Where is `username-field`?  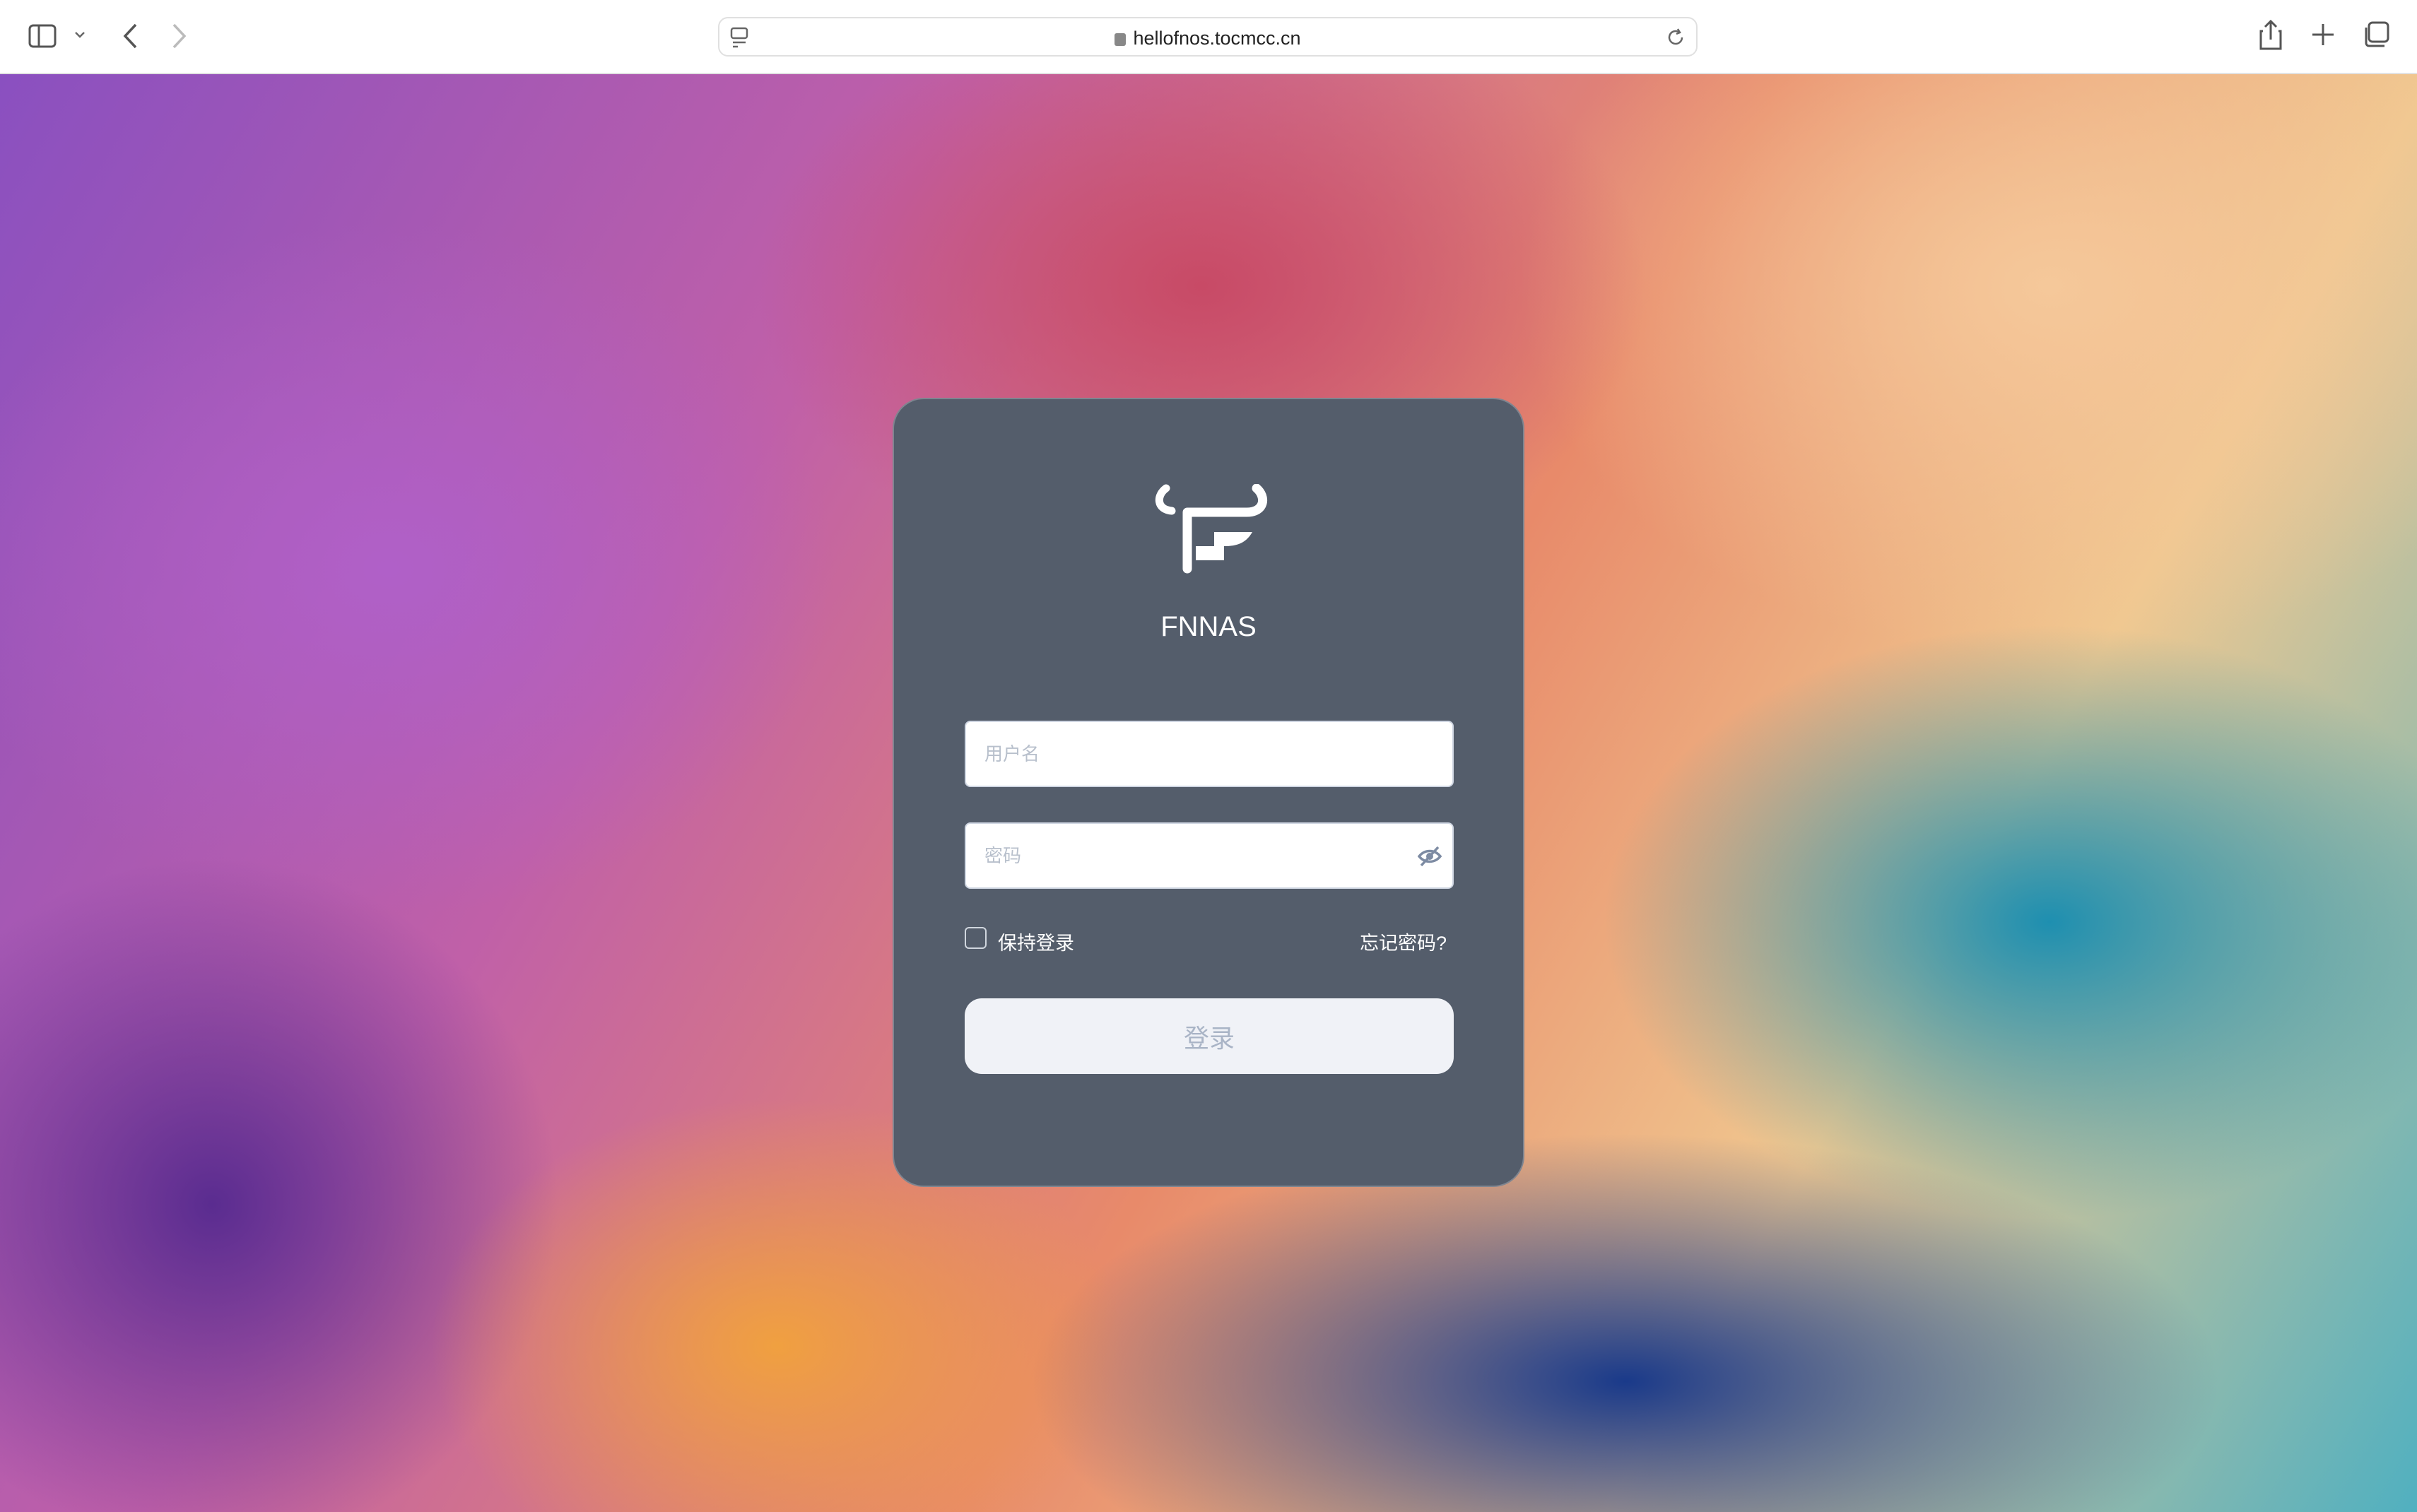 username-field is located at coordinates (1209, 754).